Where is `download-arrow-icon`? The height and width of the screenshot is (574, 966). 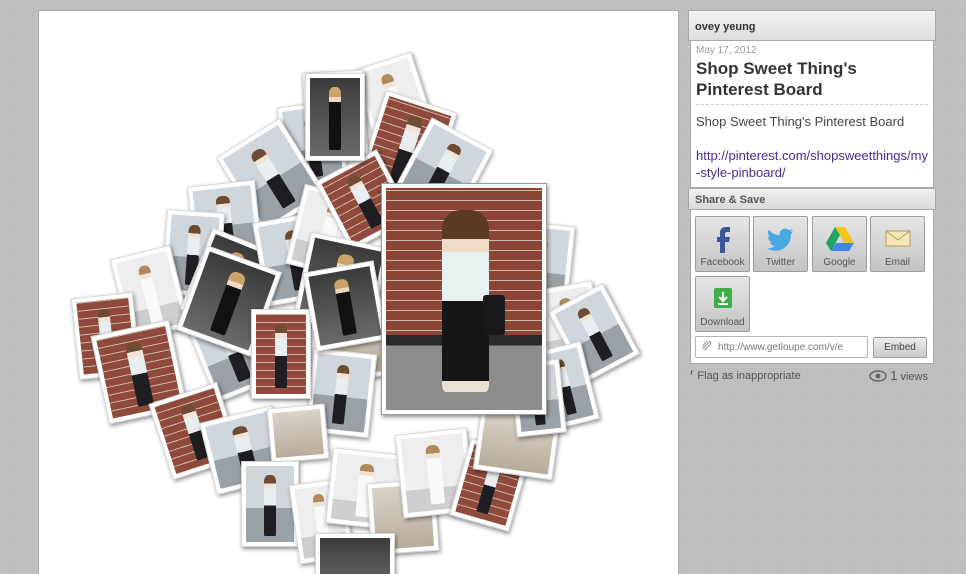 download-arrow-icon is located at coordinates (722, 298).